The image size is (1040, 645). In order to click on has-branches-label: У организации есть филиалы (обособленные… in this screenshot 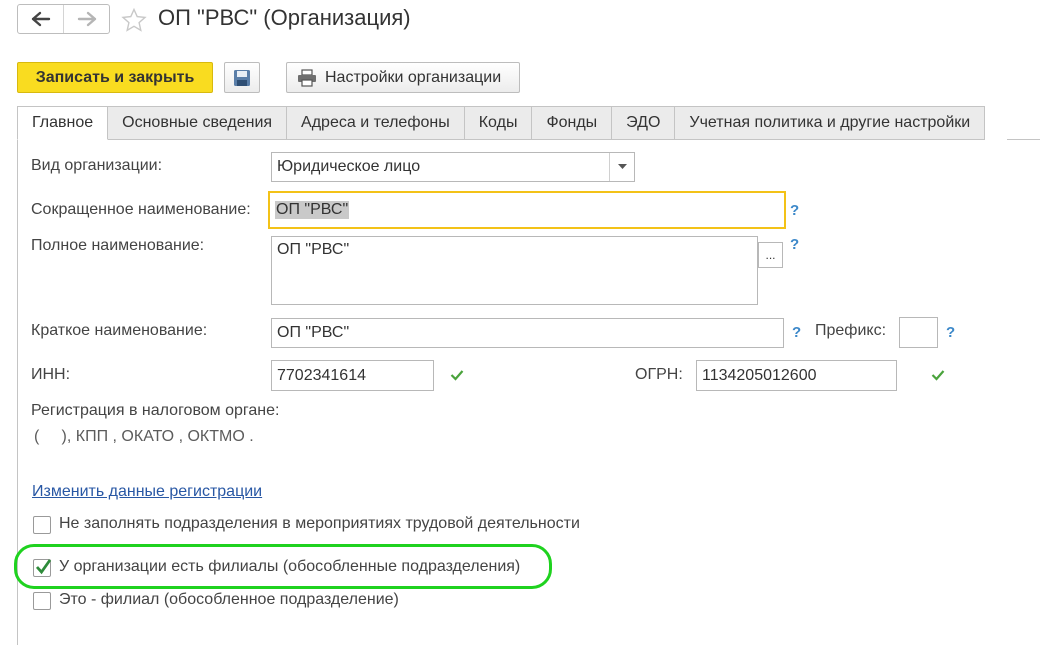, I will do `click(290, 566)`.